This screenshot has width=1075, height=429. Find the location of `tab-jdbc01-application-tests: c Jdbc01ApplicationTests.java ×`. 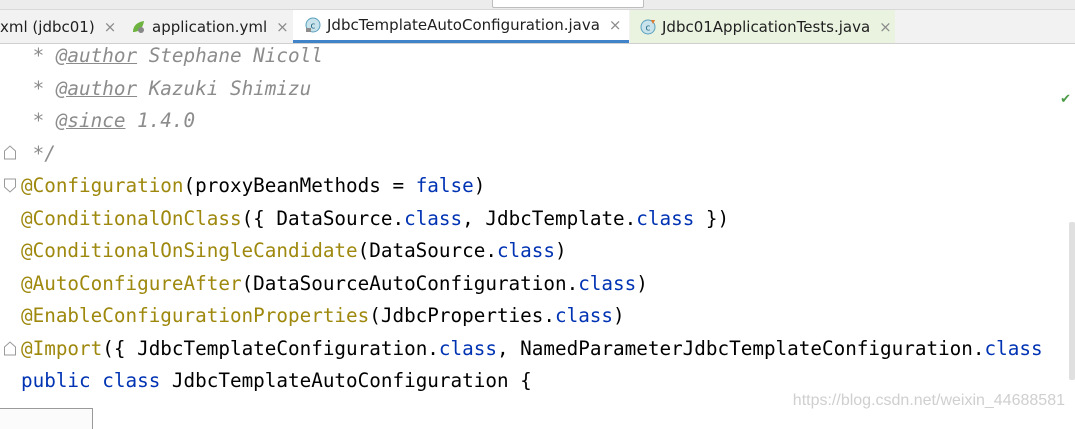

tab-jdbc01-application-tests: c Jdbc01ApplicationTests.java × is located at coordinates (762, 26).